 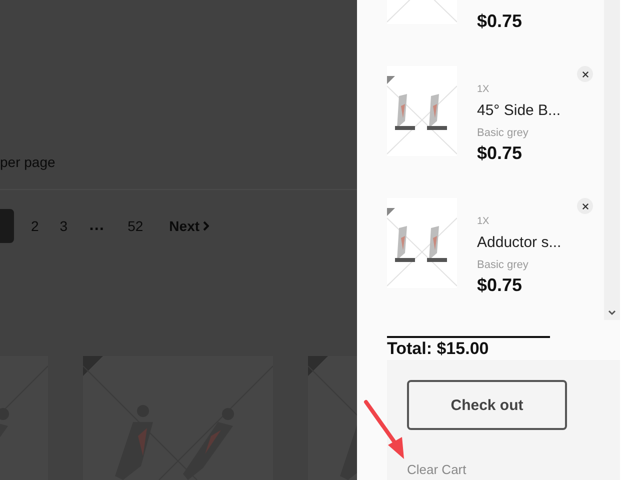 What do you see at coordinates (205, 226) in the screenshot?
I see `chevron-right-icon` at bounding box center [205, 226].